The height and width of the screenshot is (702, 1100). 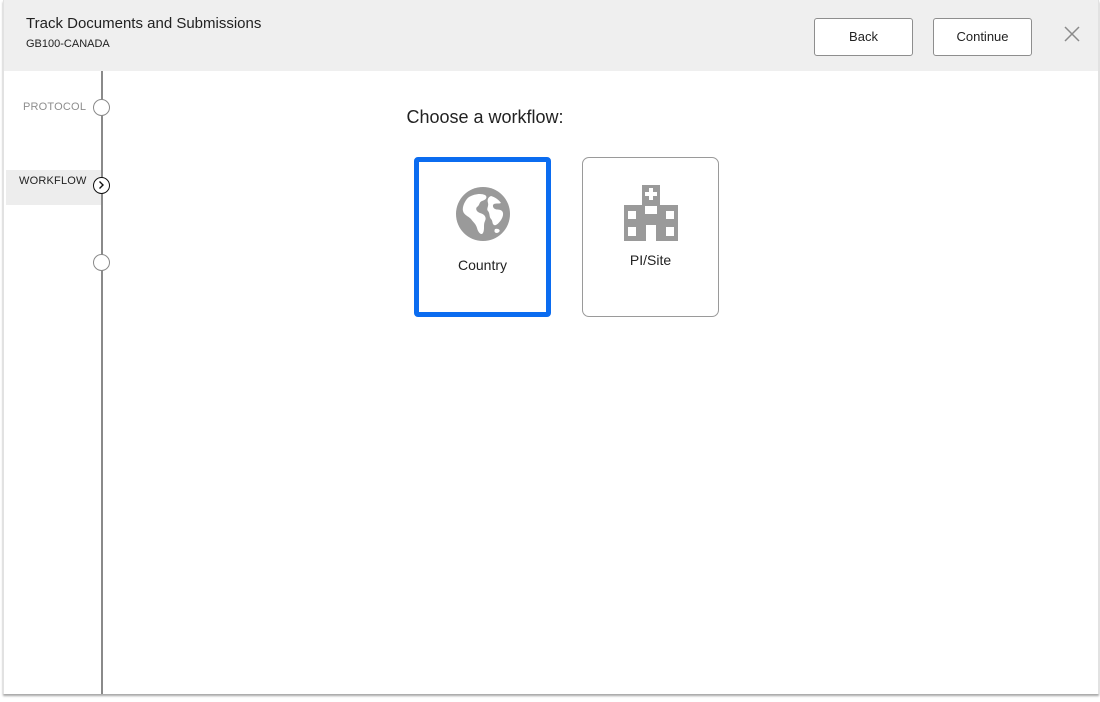 I want to click on step-label-workflow: WORKFLOW, so click(x=53, y=181).